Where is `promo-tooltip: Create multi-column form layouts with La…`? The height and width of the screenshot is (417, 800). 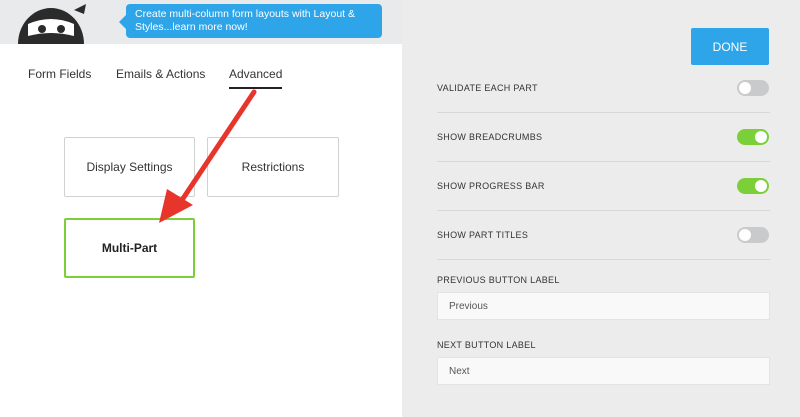 promo-tooltip: Create multi-column form layouts with La… is located at coordinates (250, 21).